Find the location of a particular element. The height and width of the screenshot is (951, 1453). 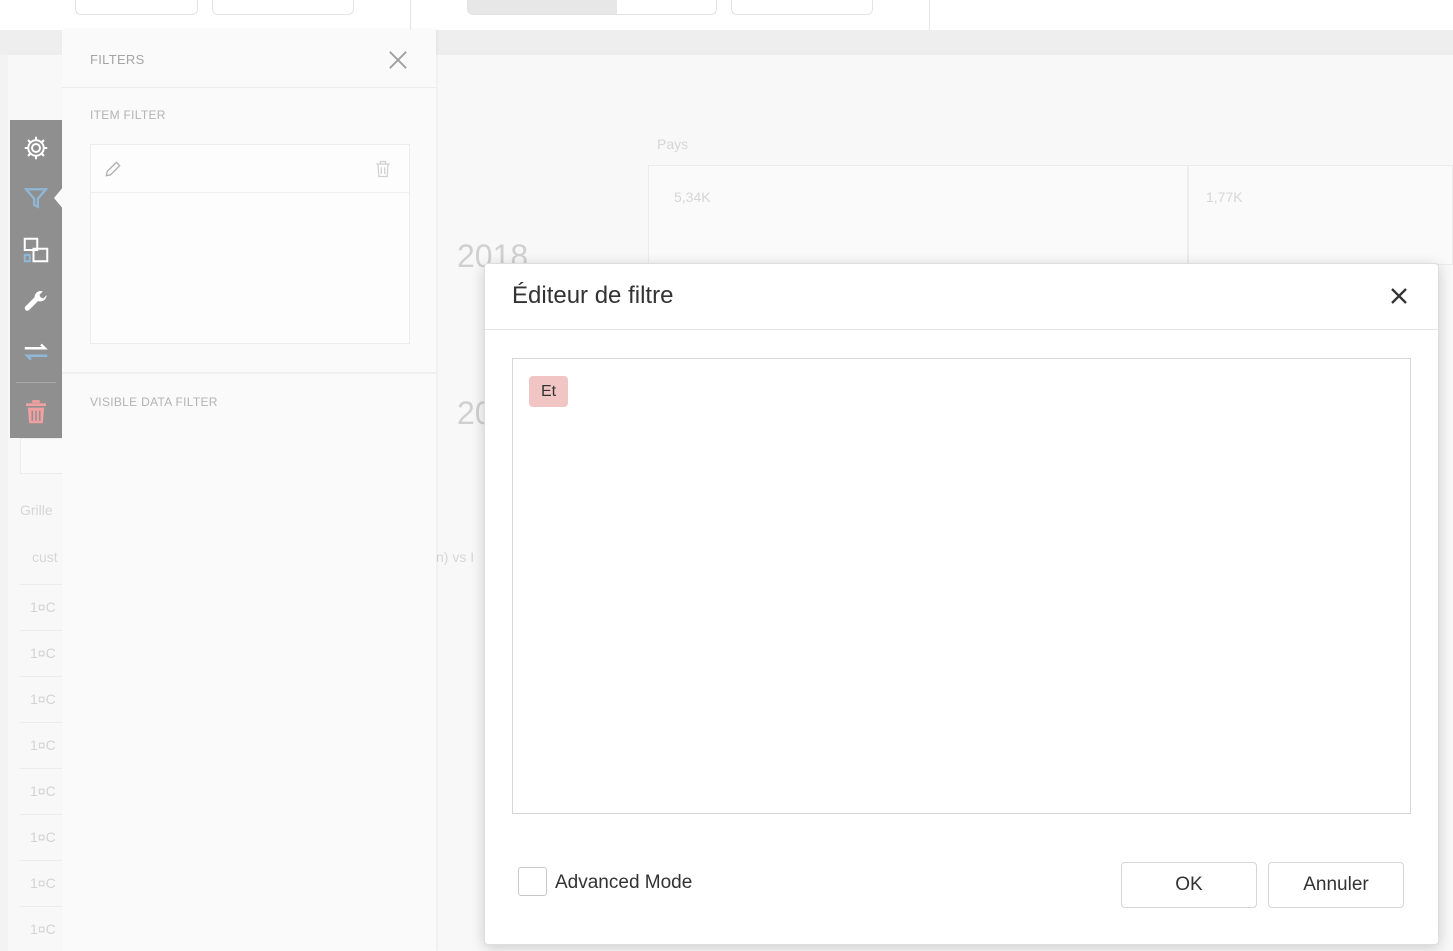

background-top-toolbar is located at coordinates (726, 15).